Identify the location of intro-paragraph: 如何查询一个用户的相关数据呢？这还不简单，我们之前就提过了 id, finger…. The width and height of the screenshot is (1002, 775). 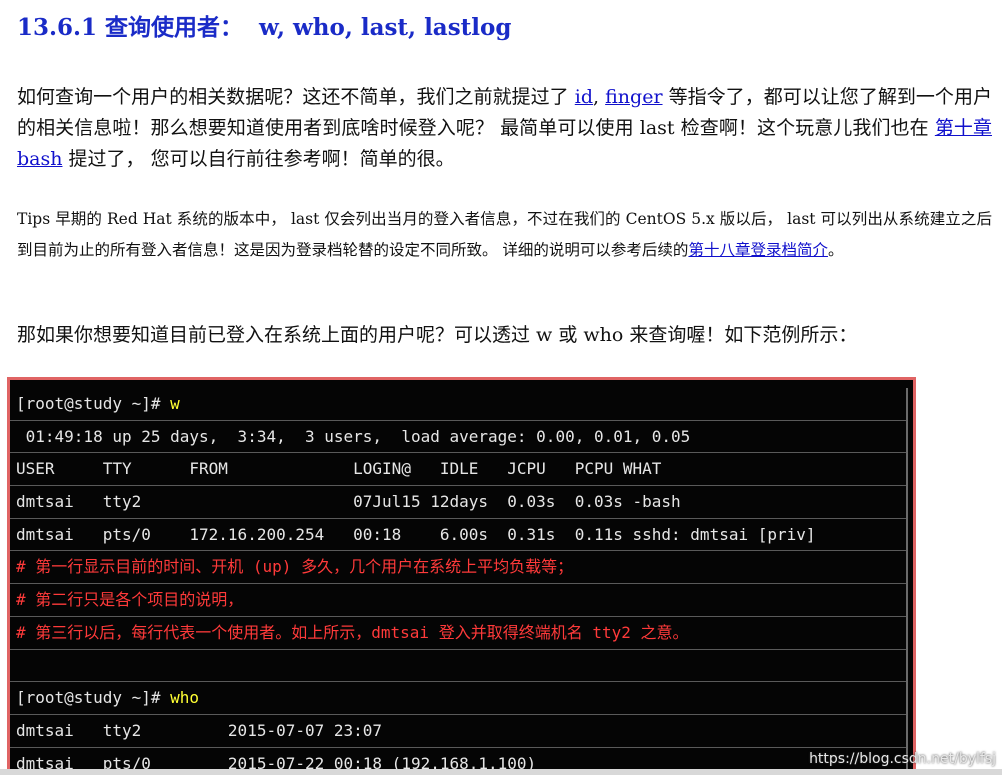
(504, 128).